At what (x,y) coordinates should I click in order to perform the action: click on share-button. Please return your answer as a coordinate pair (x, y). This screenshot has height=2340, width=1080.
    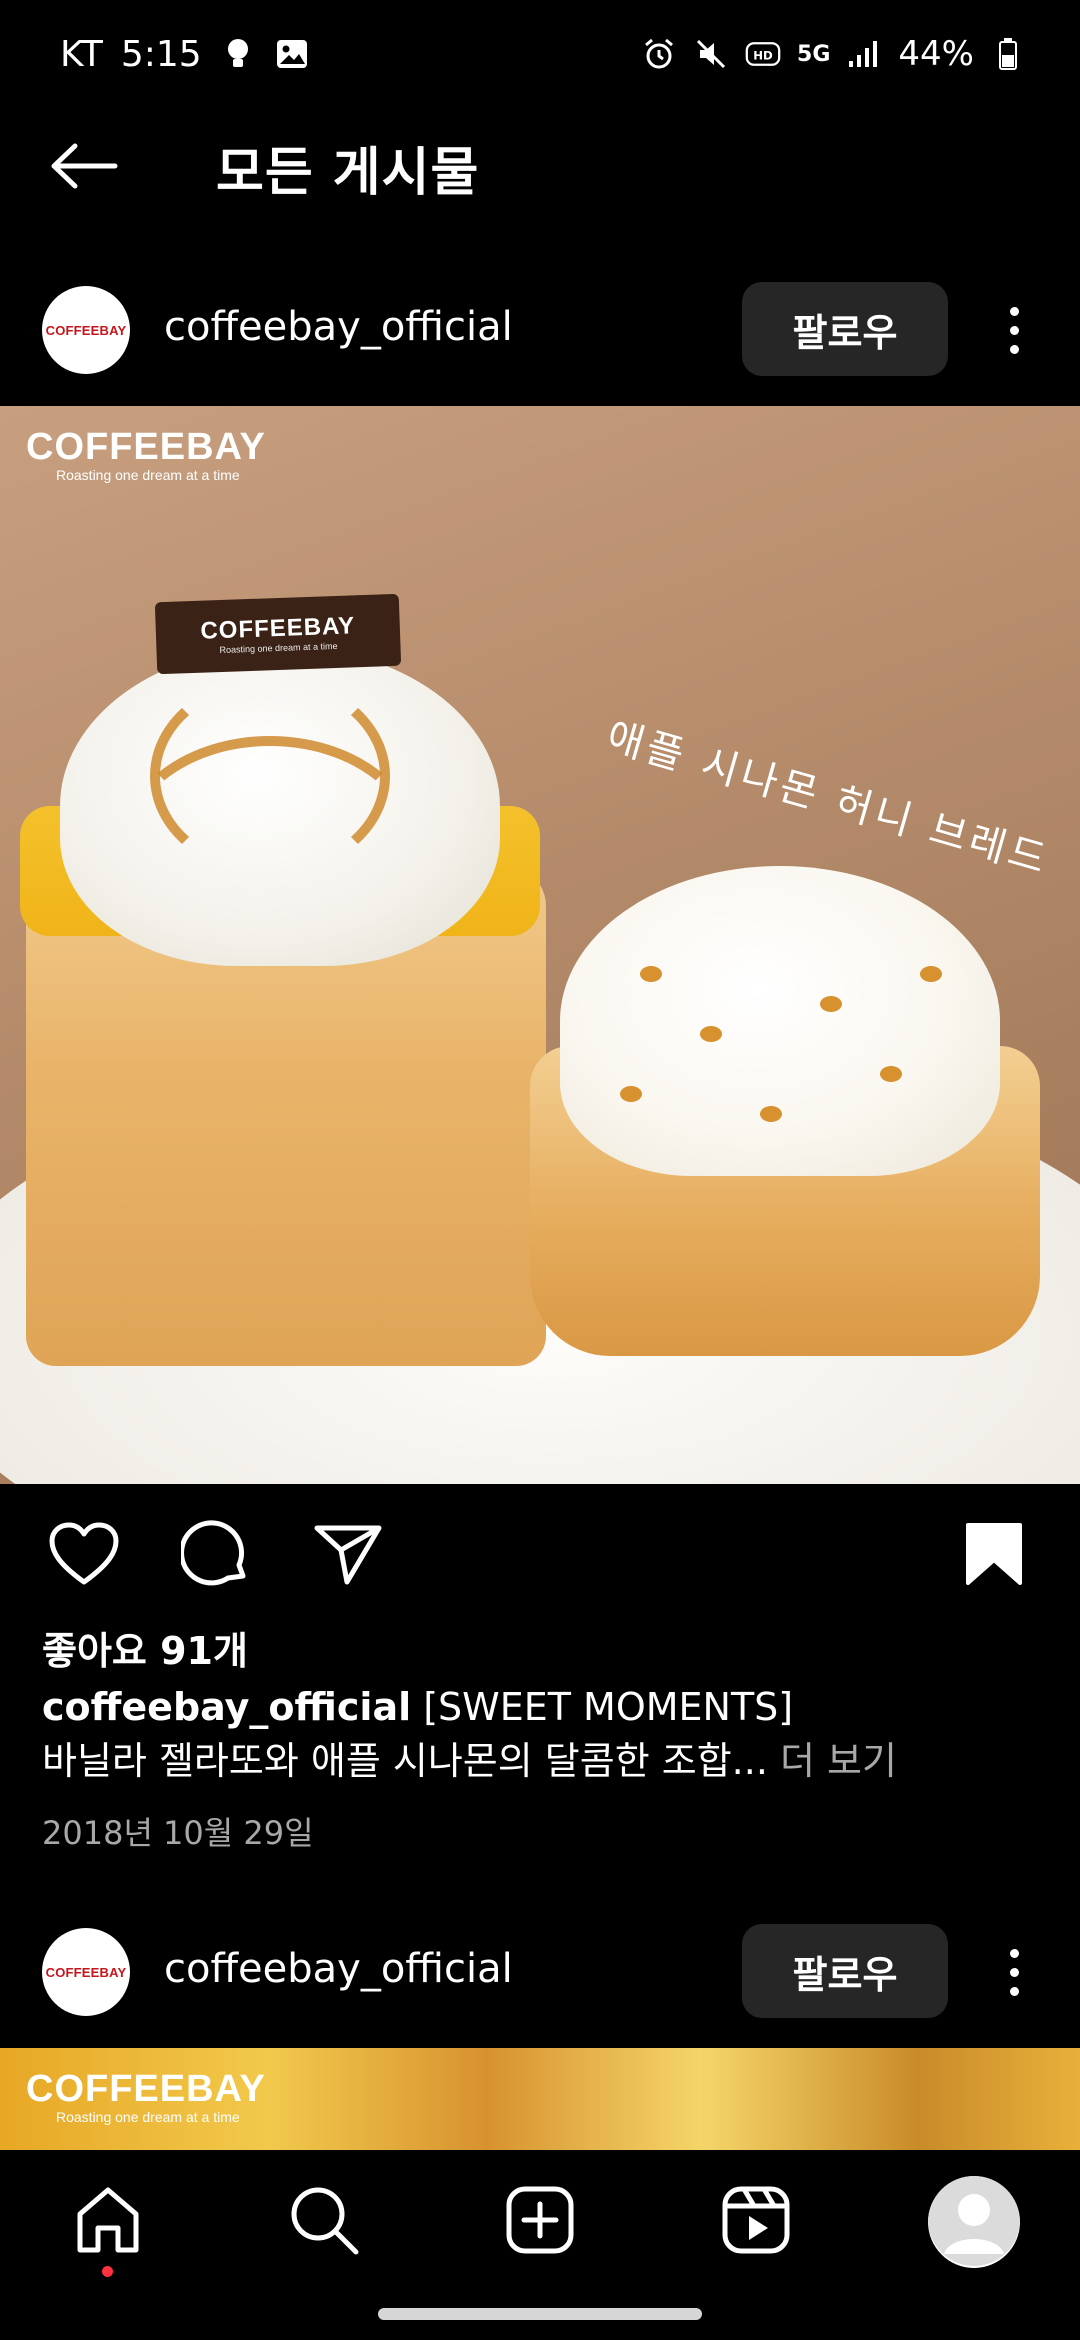
    Looking at the image, I should click on (348, 1556).